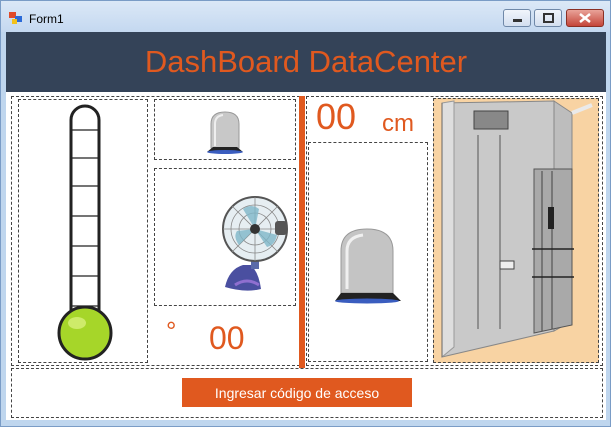 This screenshot has height=427, width=611. I want to click on maximize-icon, so click(548, 18).